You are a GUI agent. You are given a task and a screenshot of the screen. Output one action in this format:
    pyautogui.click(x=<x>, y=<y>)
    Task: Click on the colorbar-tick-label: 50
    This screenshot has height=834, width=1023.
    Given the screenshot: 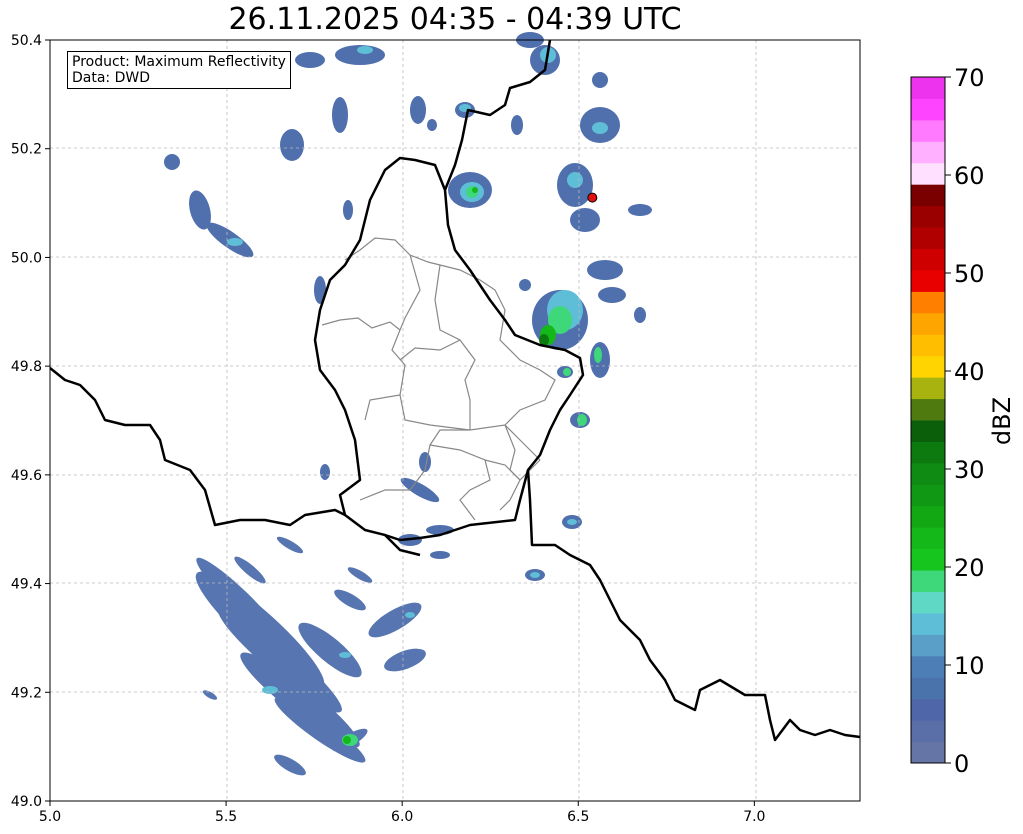 What is the action you would take?
    pyautogui.click(x=969, y=274)
    